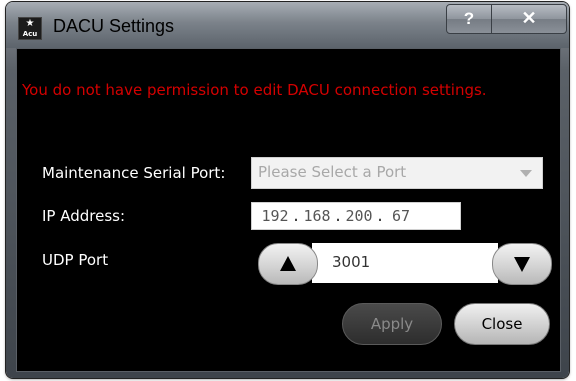 This screenshot has height=381, width=576. I want to click on close-icon: ✕, so click(529, 18).